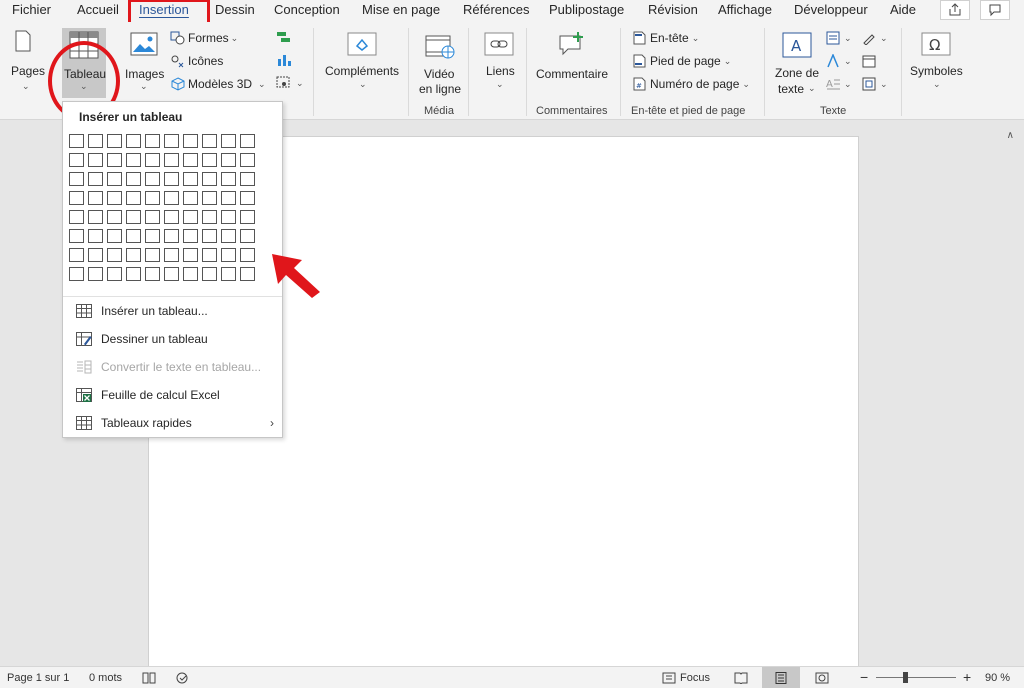 The width and height of the screenshot is (1024, 688). Describe the element at coordinates (1010, 135) in the screenshot. I see `collapse-ribbon-button: ∧` at that location.